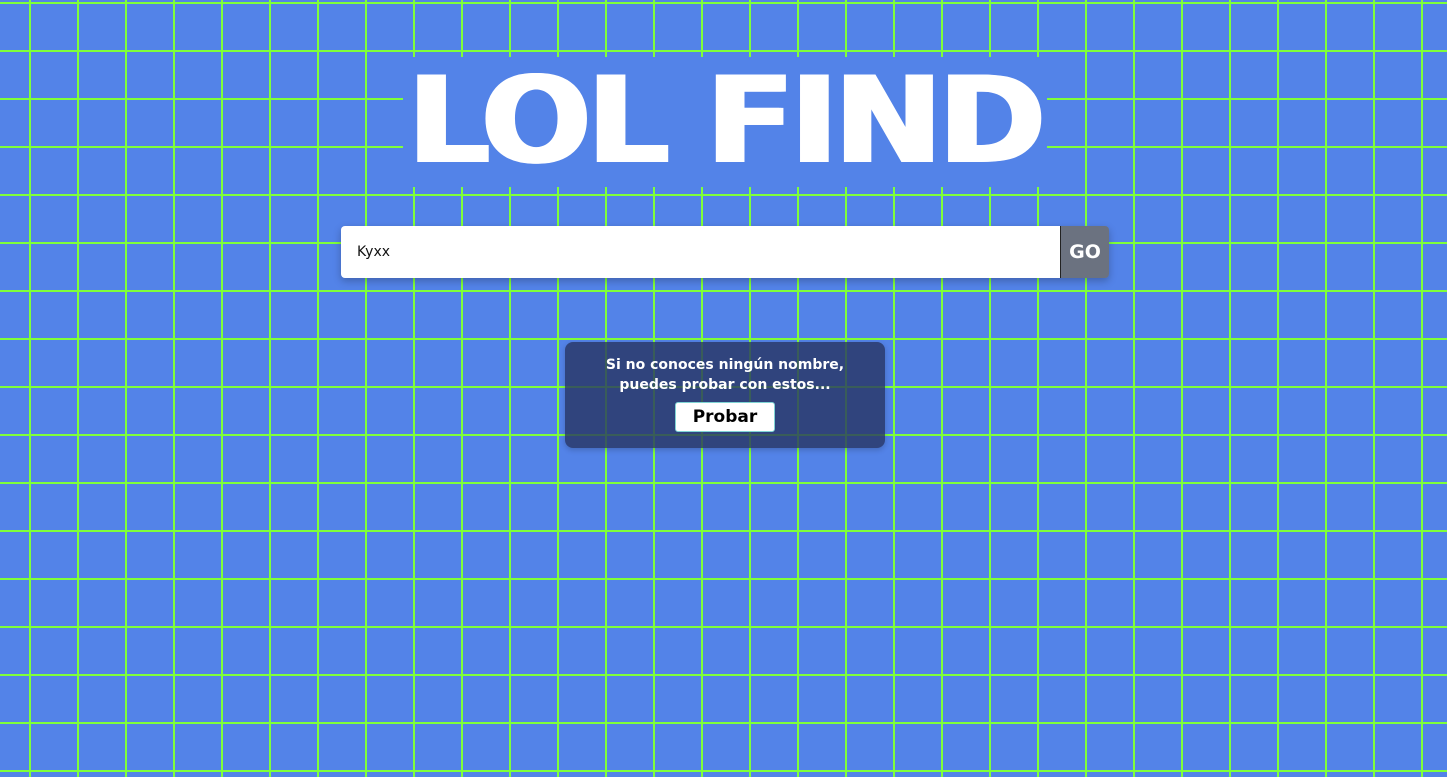  What do you see at coordinates (725, 417) in the screenshot?
I see `probar-button: Probar` at bounding box center [725, 417].